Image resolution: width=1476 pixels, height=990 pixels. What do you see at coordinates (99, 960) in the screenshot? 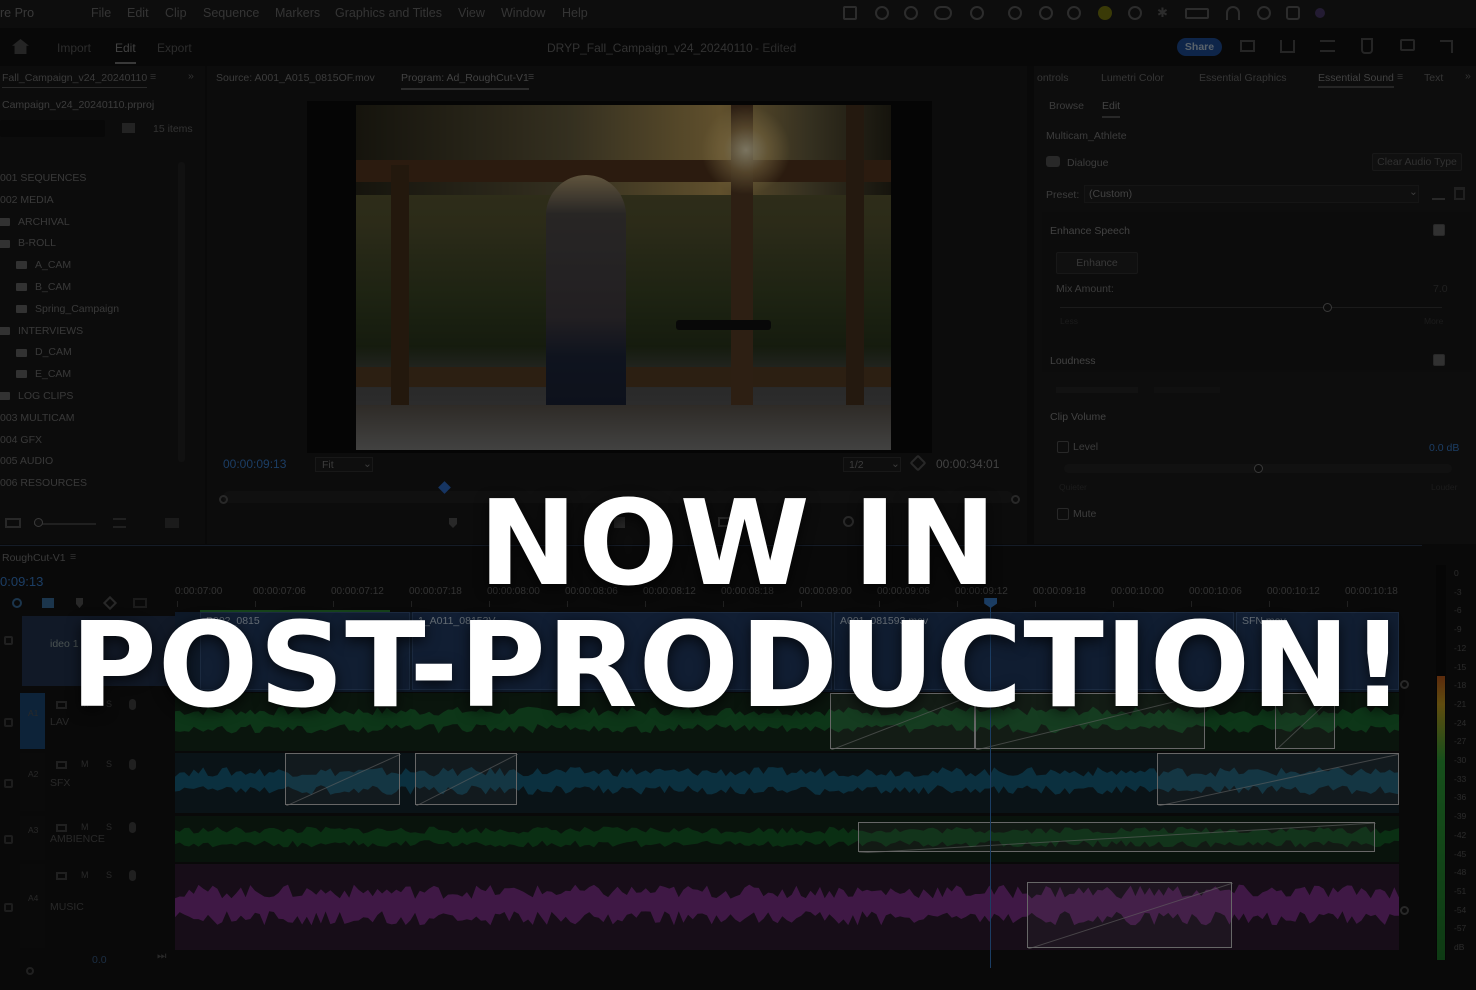
I see `master-volume-value: 0.0` at bounding box center [99, 960].